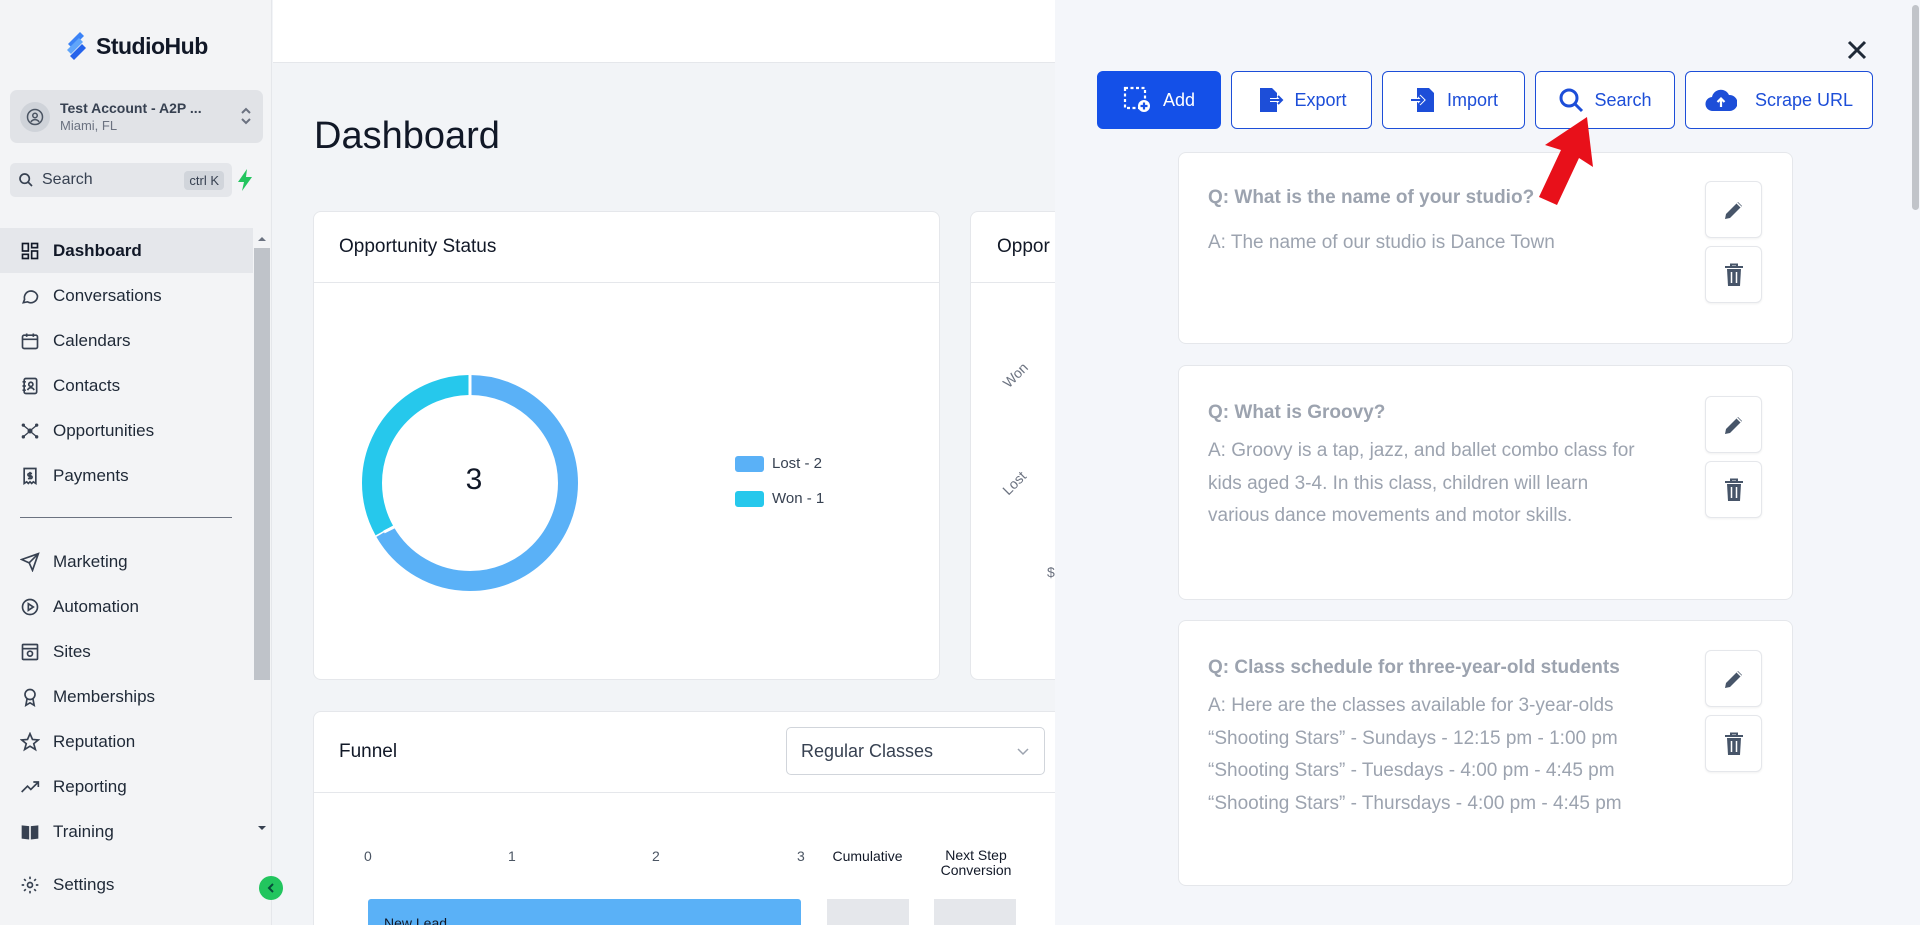  I want to click on sidebar-item-automation: Automation, so click(126, 606).